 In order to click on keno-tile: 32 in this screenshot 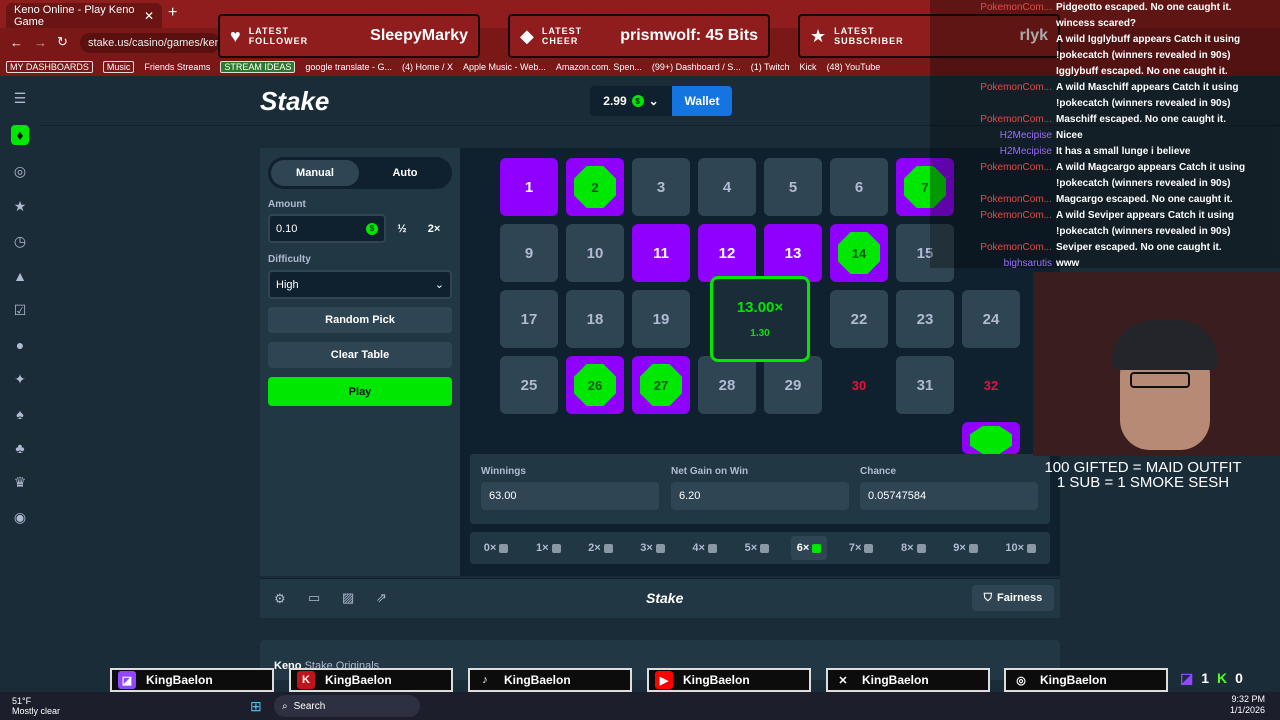, I will do `click(991, 385)`.